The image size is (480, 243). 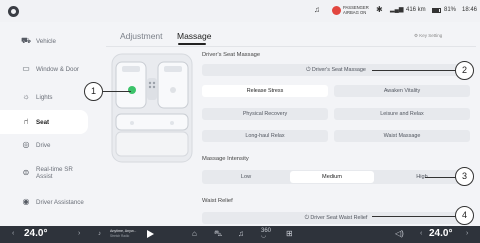 What do you see at coordinates (231, 55) in the screenshot?
I see `section-title-seat-massage: Driver's Seat Massage` at bounding box center [231, 55].